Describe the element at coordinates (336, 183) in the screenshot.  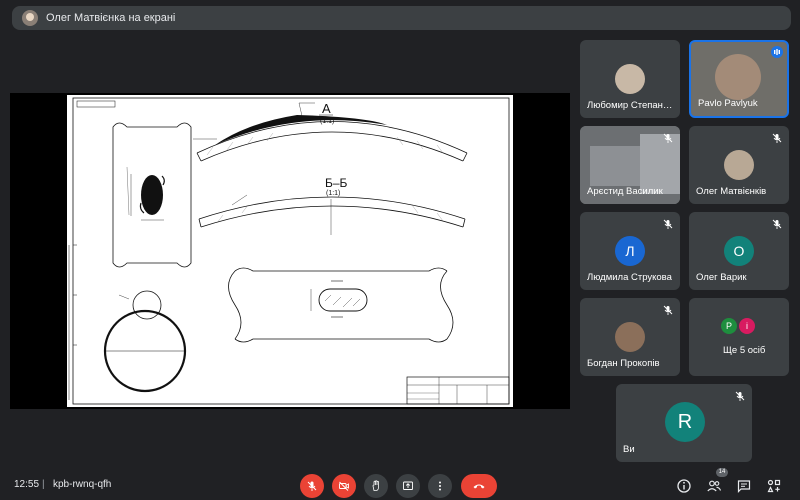
I see `section-bb-title: Б–Б` at that location.